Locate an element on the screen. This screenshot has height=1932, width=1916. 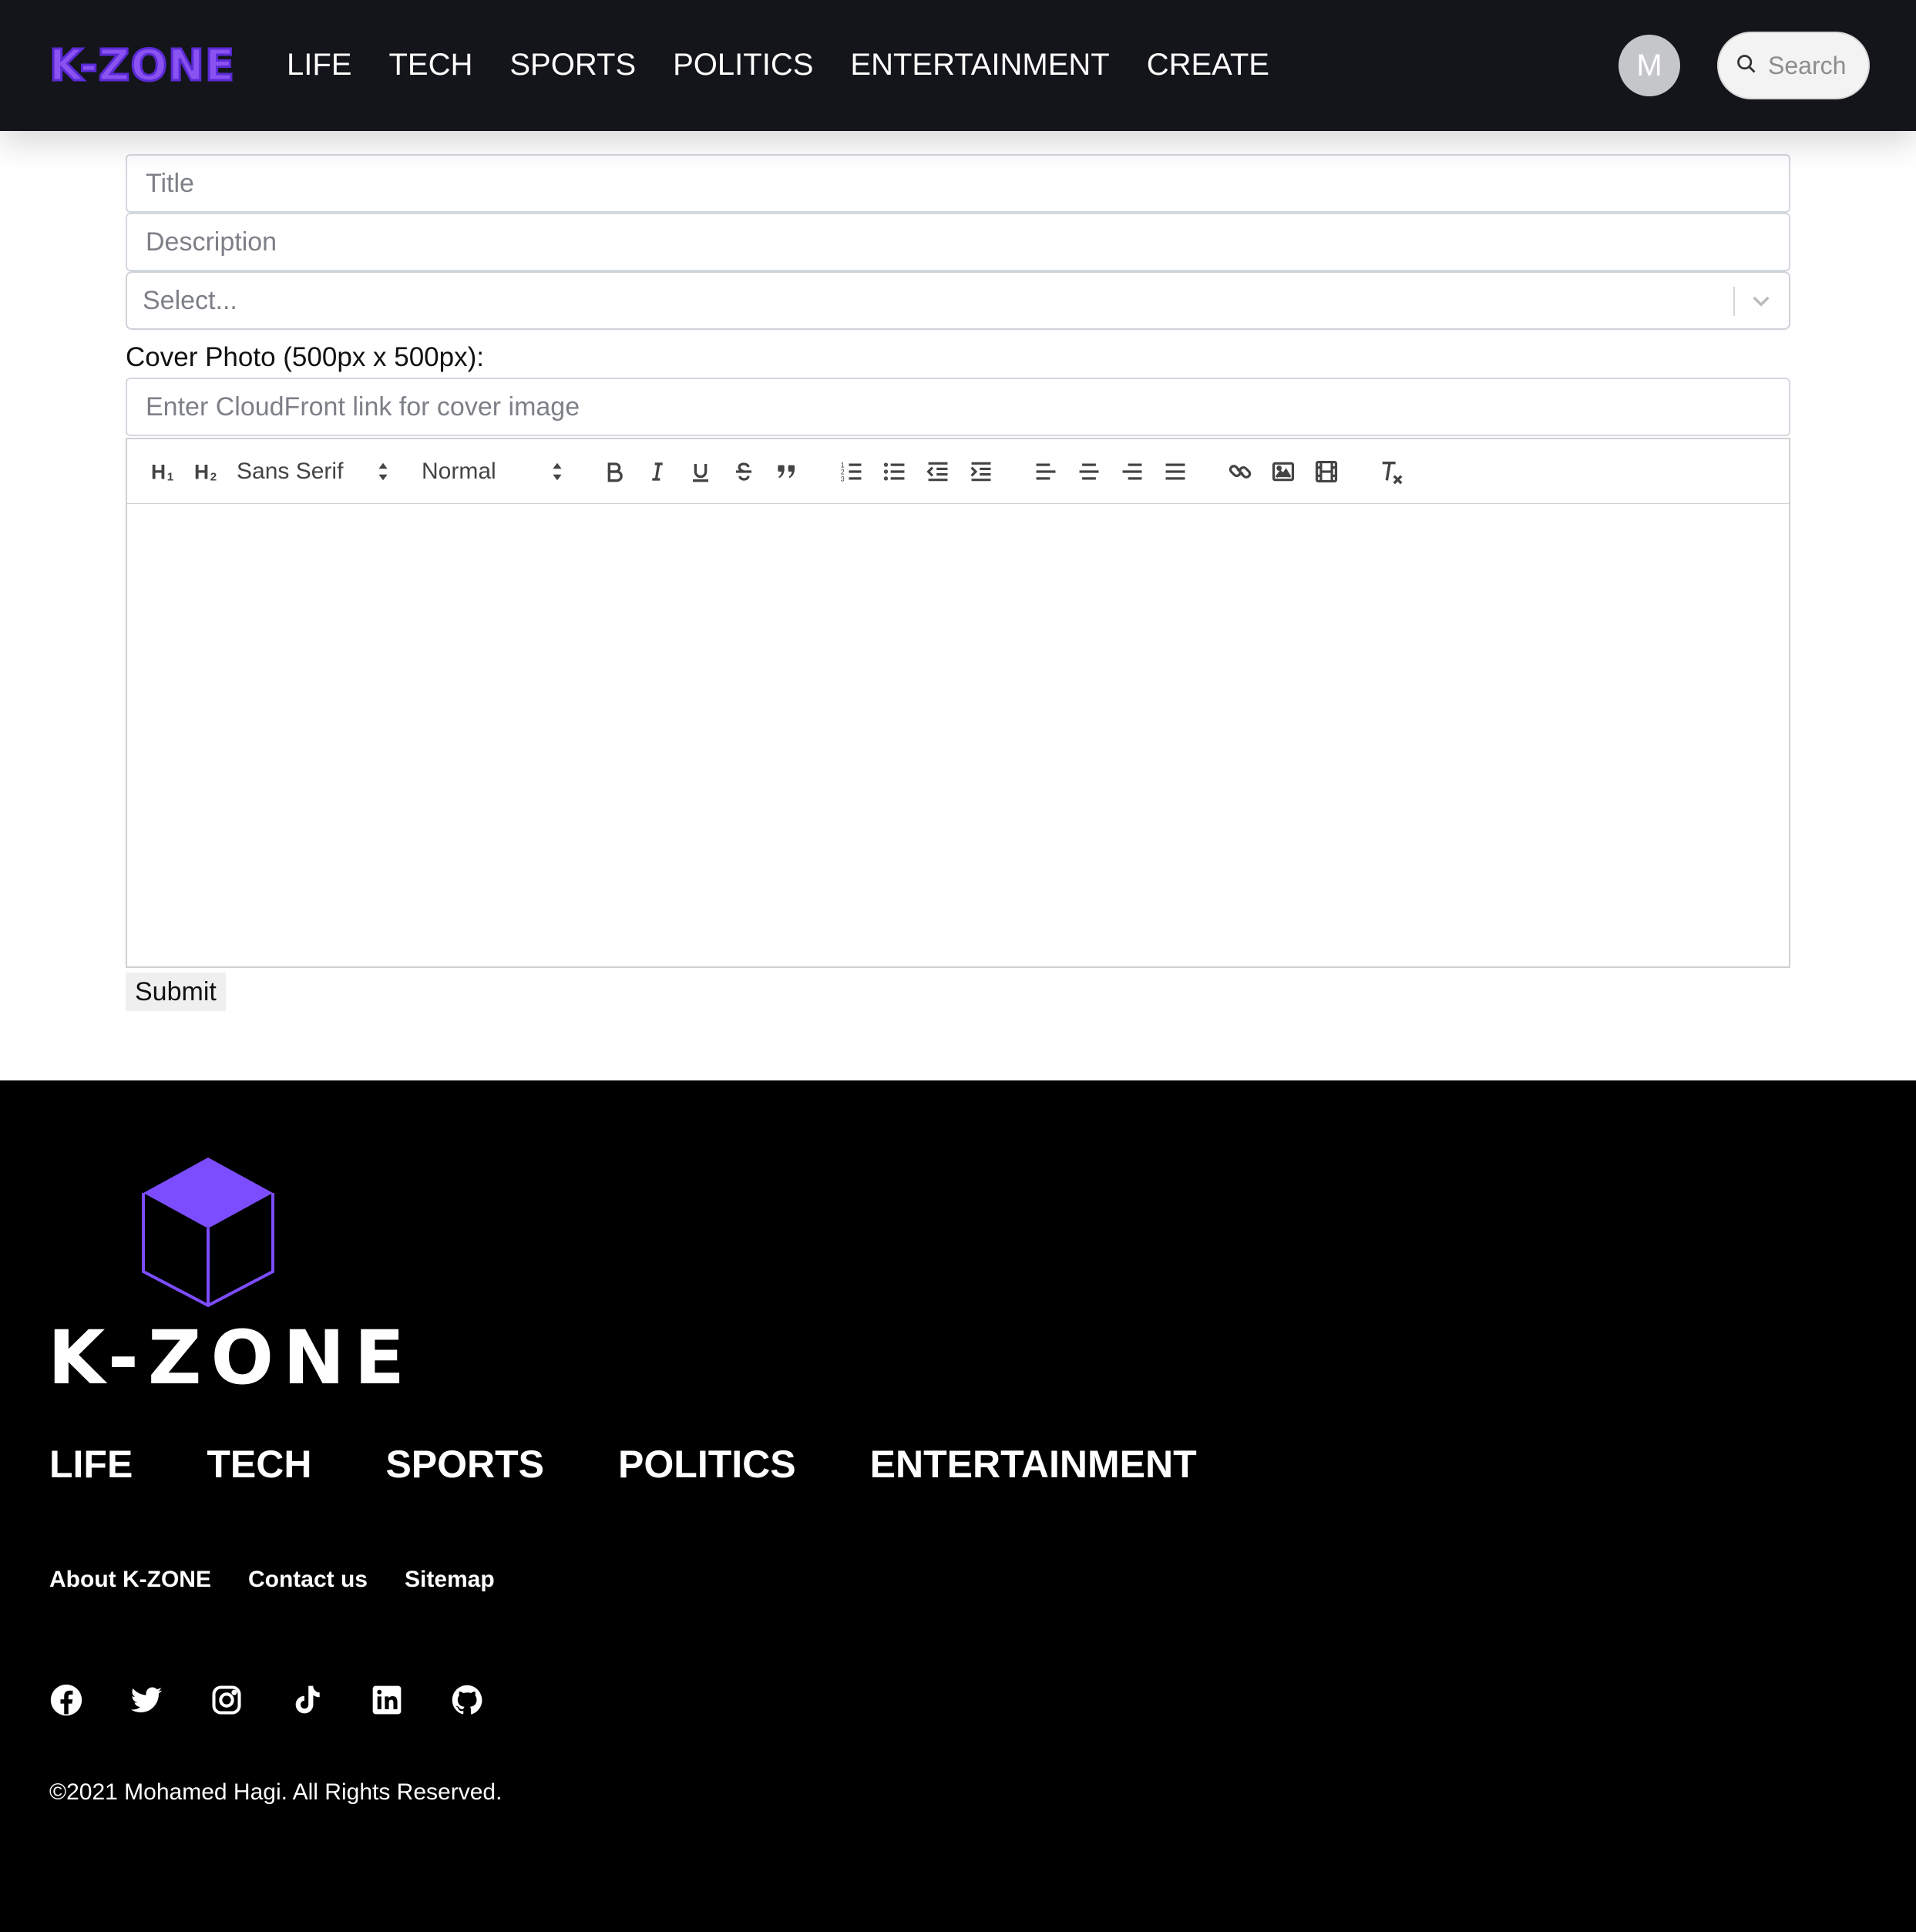
header2-button: H2 is located at coordinates (208, 472).